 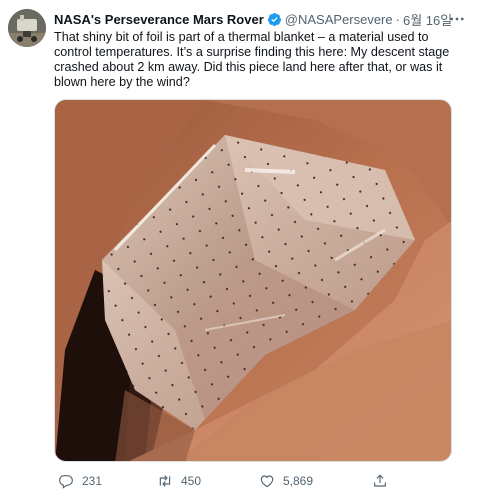 What do you see at coordinates (191, 481) in the screenshot?
I see `retweet-count: 450` at bounding box center [191, 481].